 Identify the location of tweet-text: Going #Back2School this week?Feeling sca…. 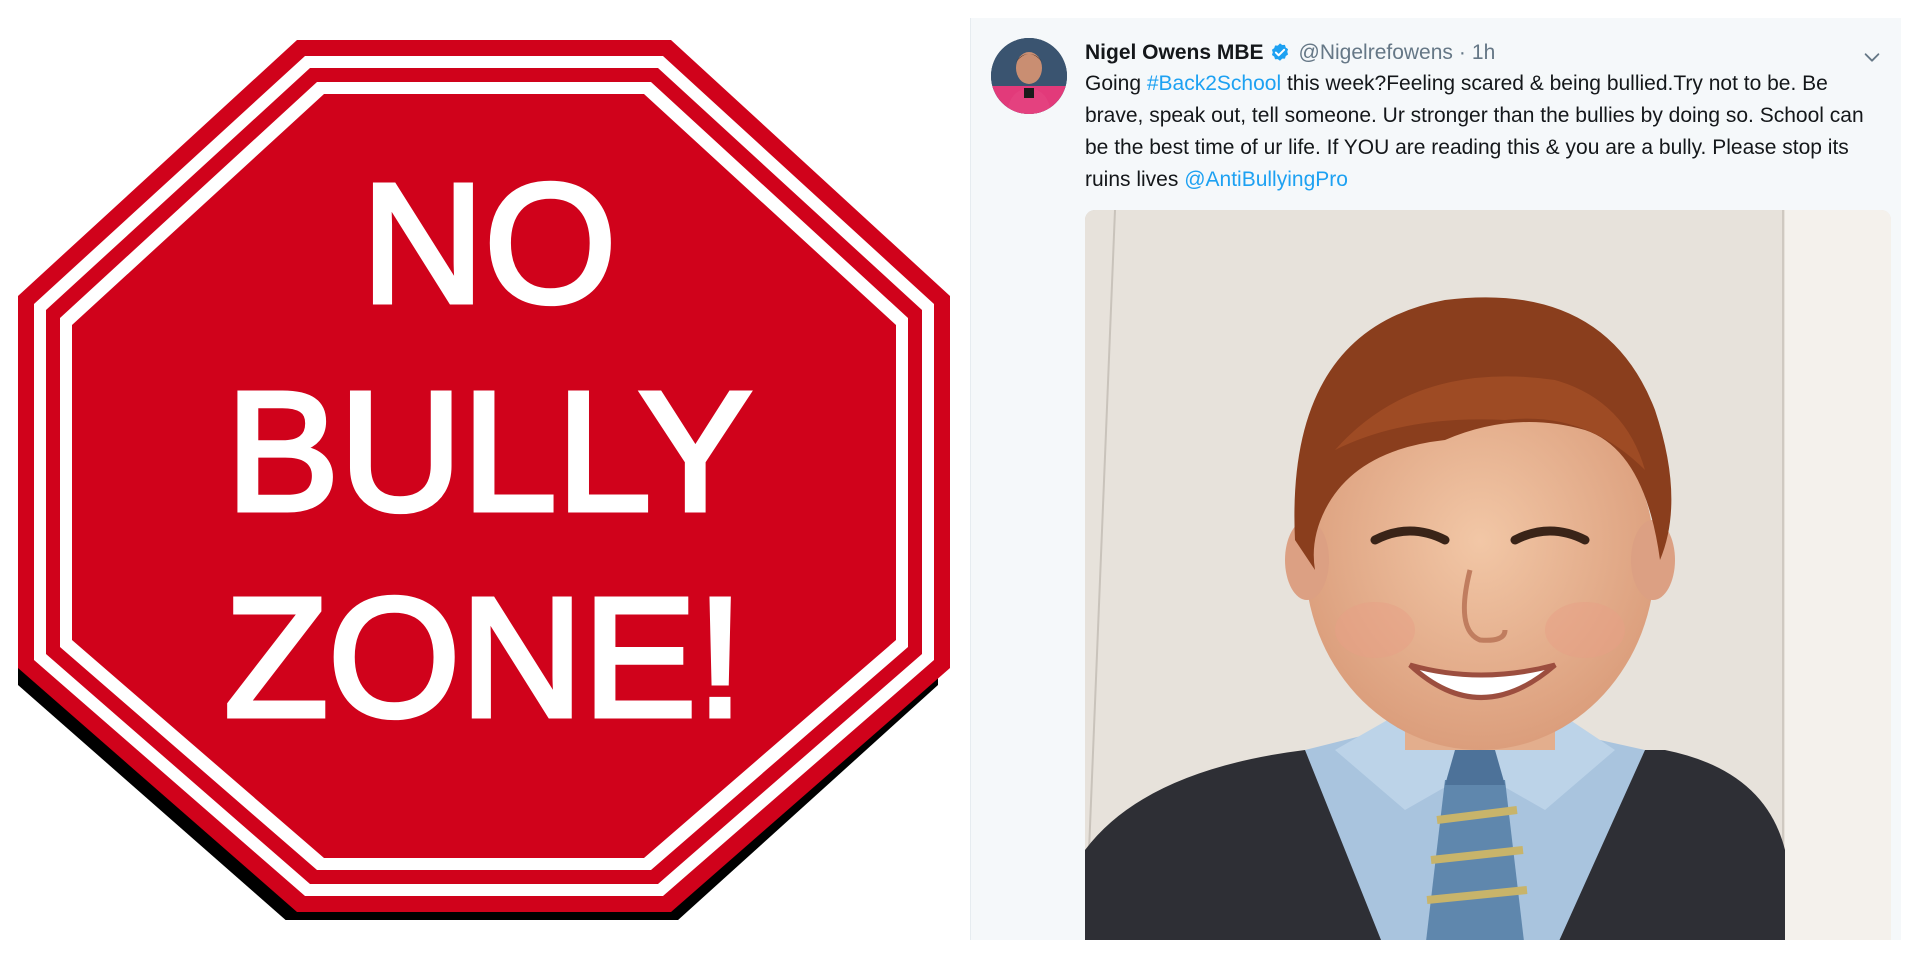
(1480, 132).